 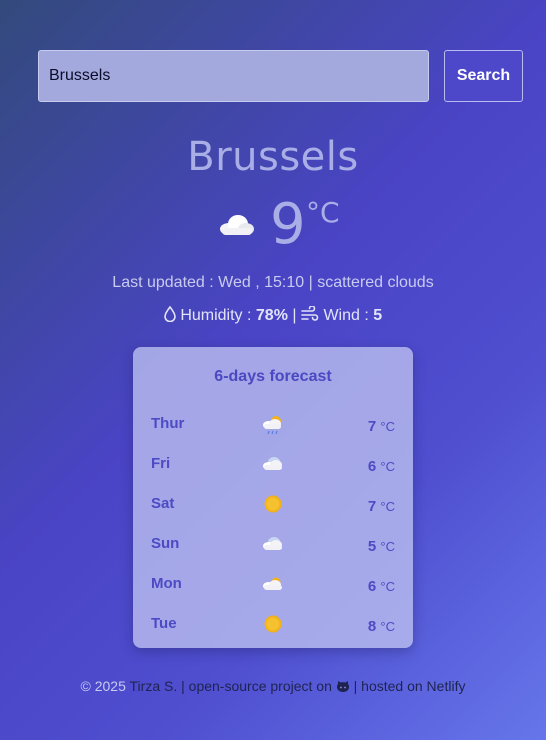 What do you see at coordinates (170, 314) in the screenshot?
I see `humidity-drop-icon` at bounding box center [170, 314].